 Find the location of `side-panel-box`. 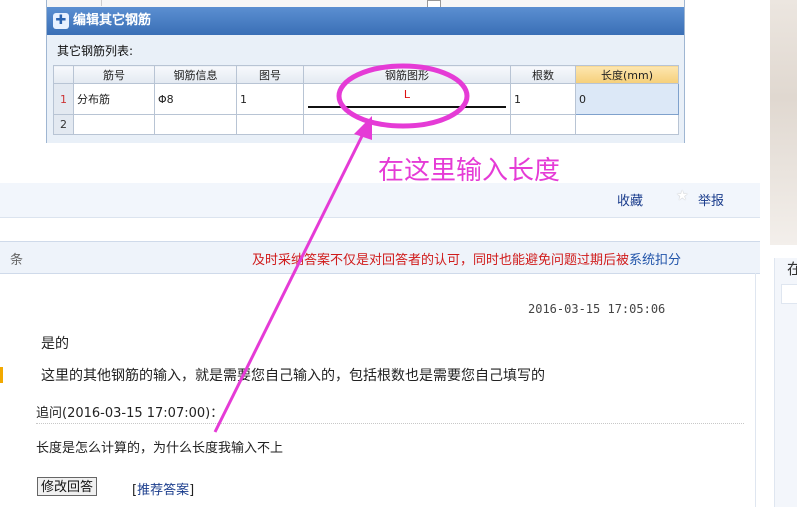

side-panel-box is located at coordinates (789, 294).